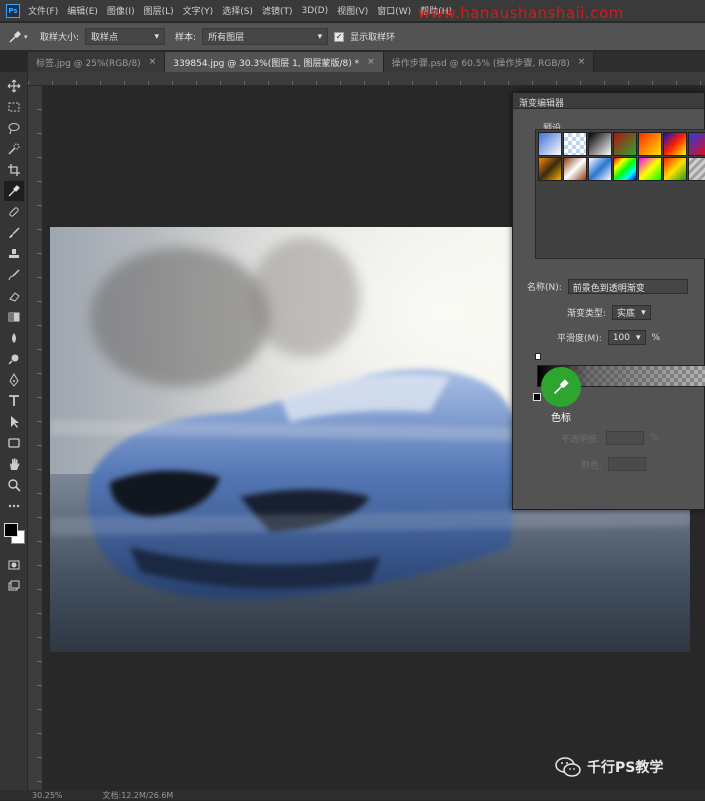 This screenshot has width=705, height=801. I want to click on color-swatches, so click(14, 535).